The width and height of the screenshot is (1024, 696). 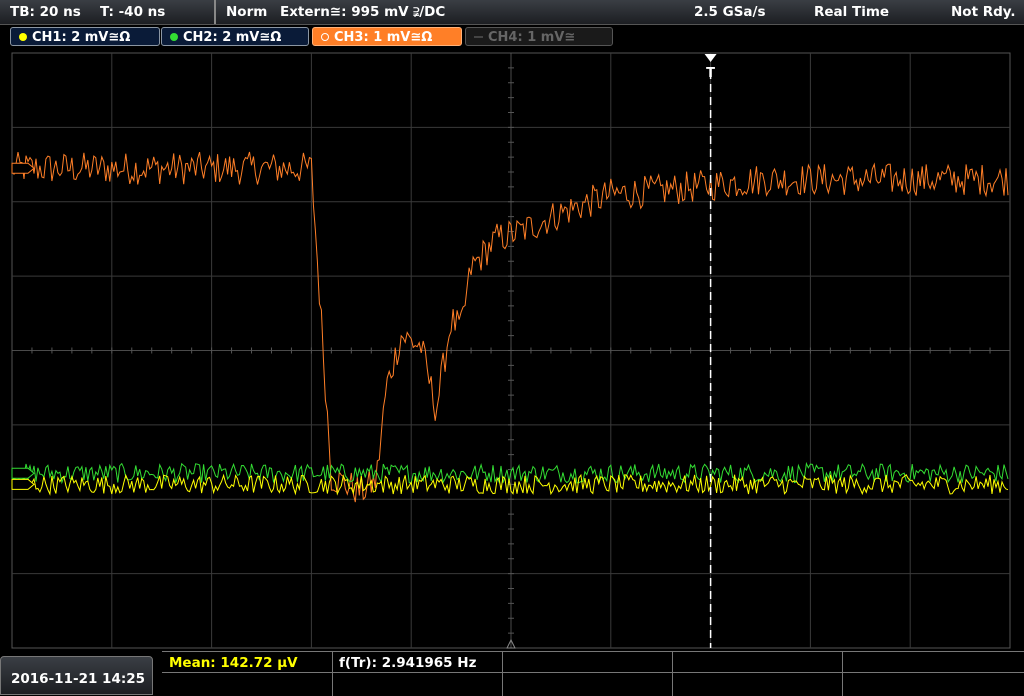 What do you see at coordinates (233, 663) in the screenshot?
I see `mean-measurement: Mean: 142.72 µV` at bounding box center [233, 663].